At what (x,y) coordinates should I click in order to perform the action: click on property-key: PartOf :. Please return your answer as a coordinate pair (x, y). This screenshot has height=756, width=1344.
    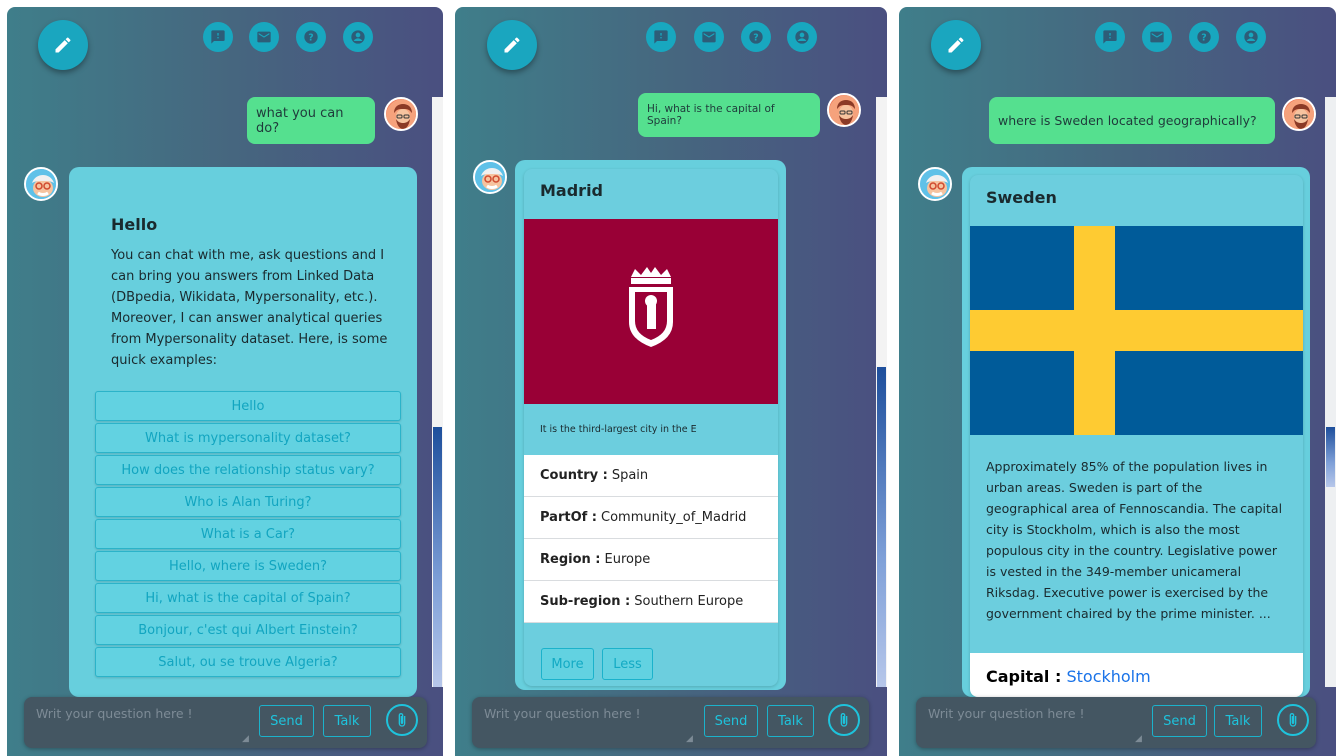
    Looking at the image, I should click on (569, 517).